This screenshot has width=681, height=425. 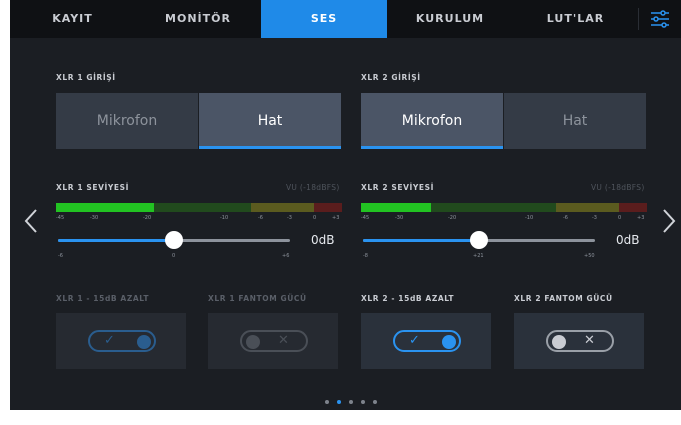 What do you see at coordinates (198, 19) in the screenshot?
I see `tab-monitor: MONİTÖR` at bounding box center [198, 19].